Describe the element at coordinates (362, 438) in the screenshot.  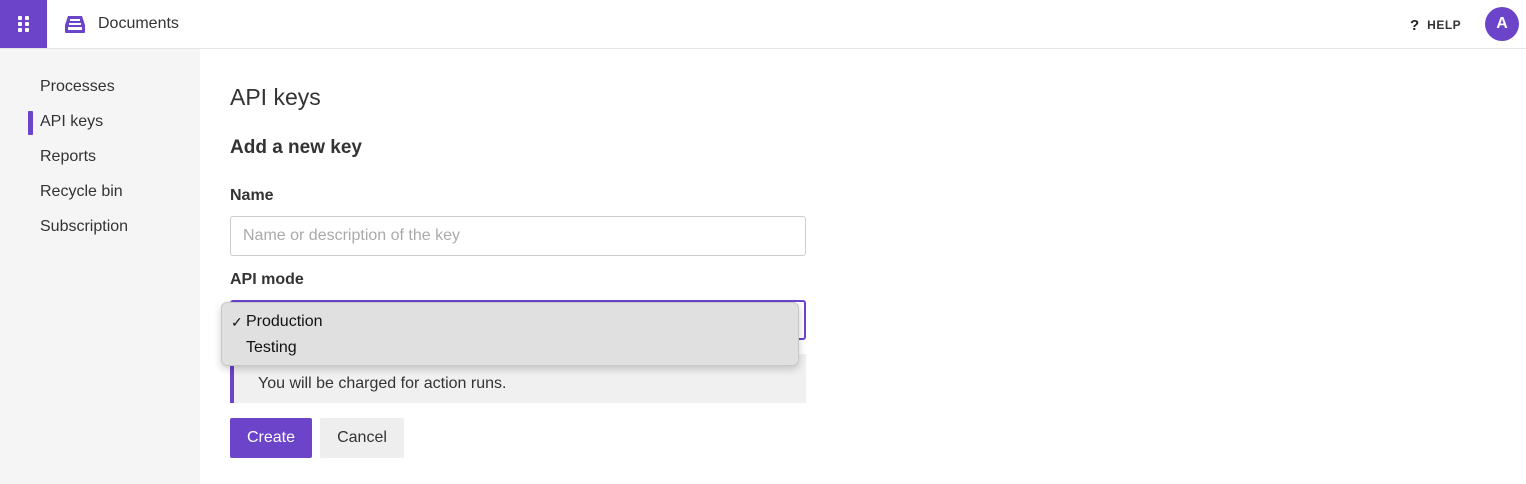
I see `cancel-button: Cancel` at that location.